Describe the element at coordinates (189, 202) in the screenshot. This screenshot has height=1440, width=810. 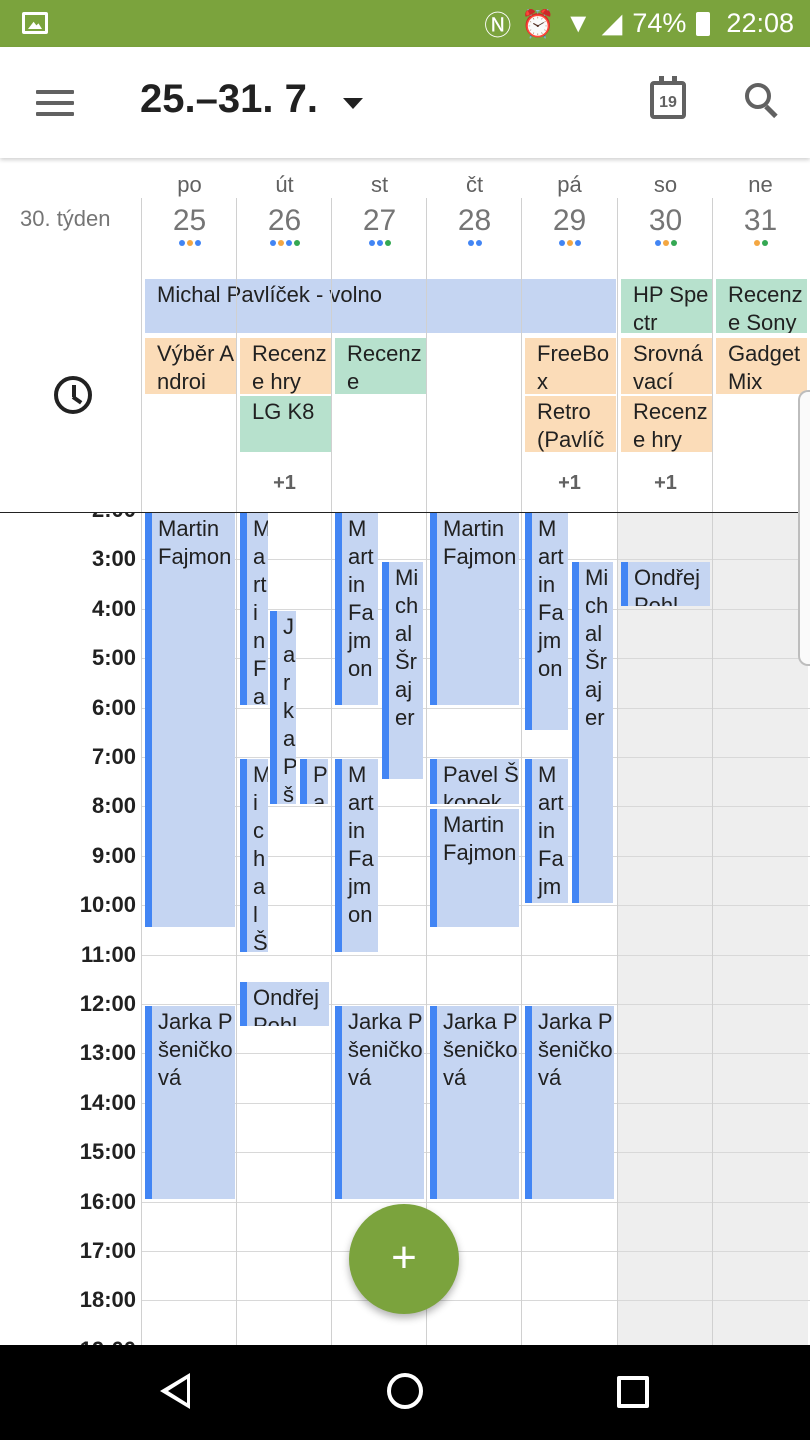
I see `day-header-po: po 25` at that location.